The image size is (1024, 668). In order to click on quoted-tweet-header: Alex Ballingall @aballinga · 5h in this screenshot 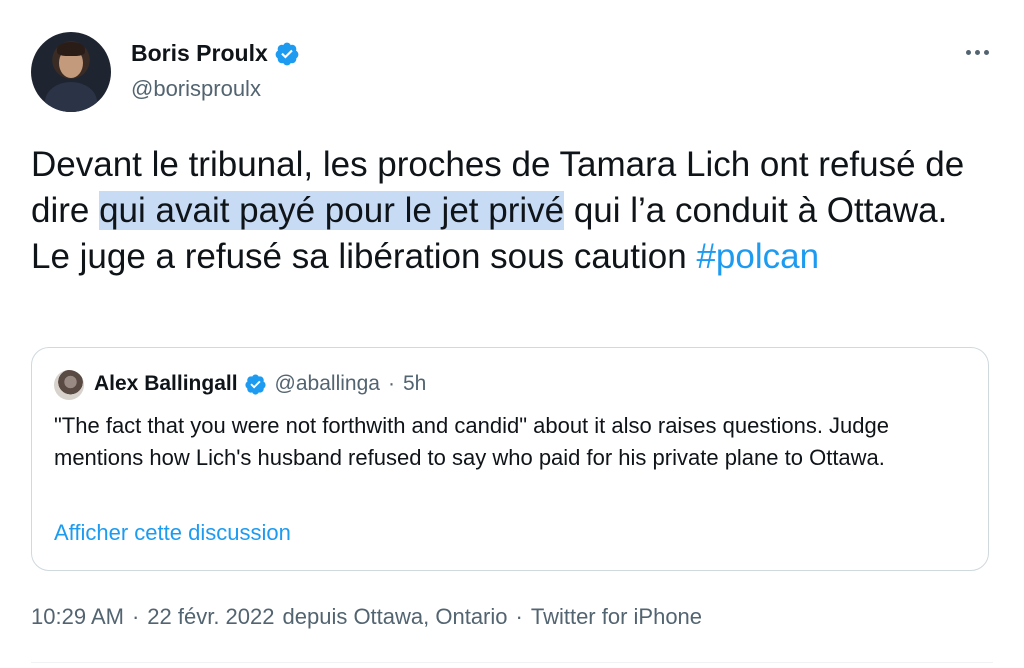, I will do `click(260, 384)`.